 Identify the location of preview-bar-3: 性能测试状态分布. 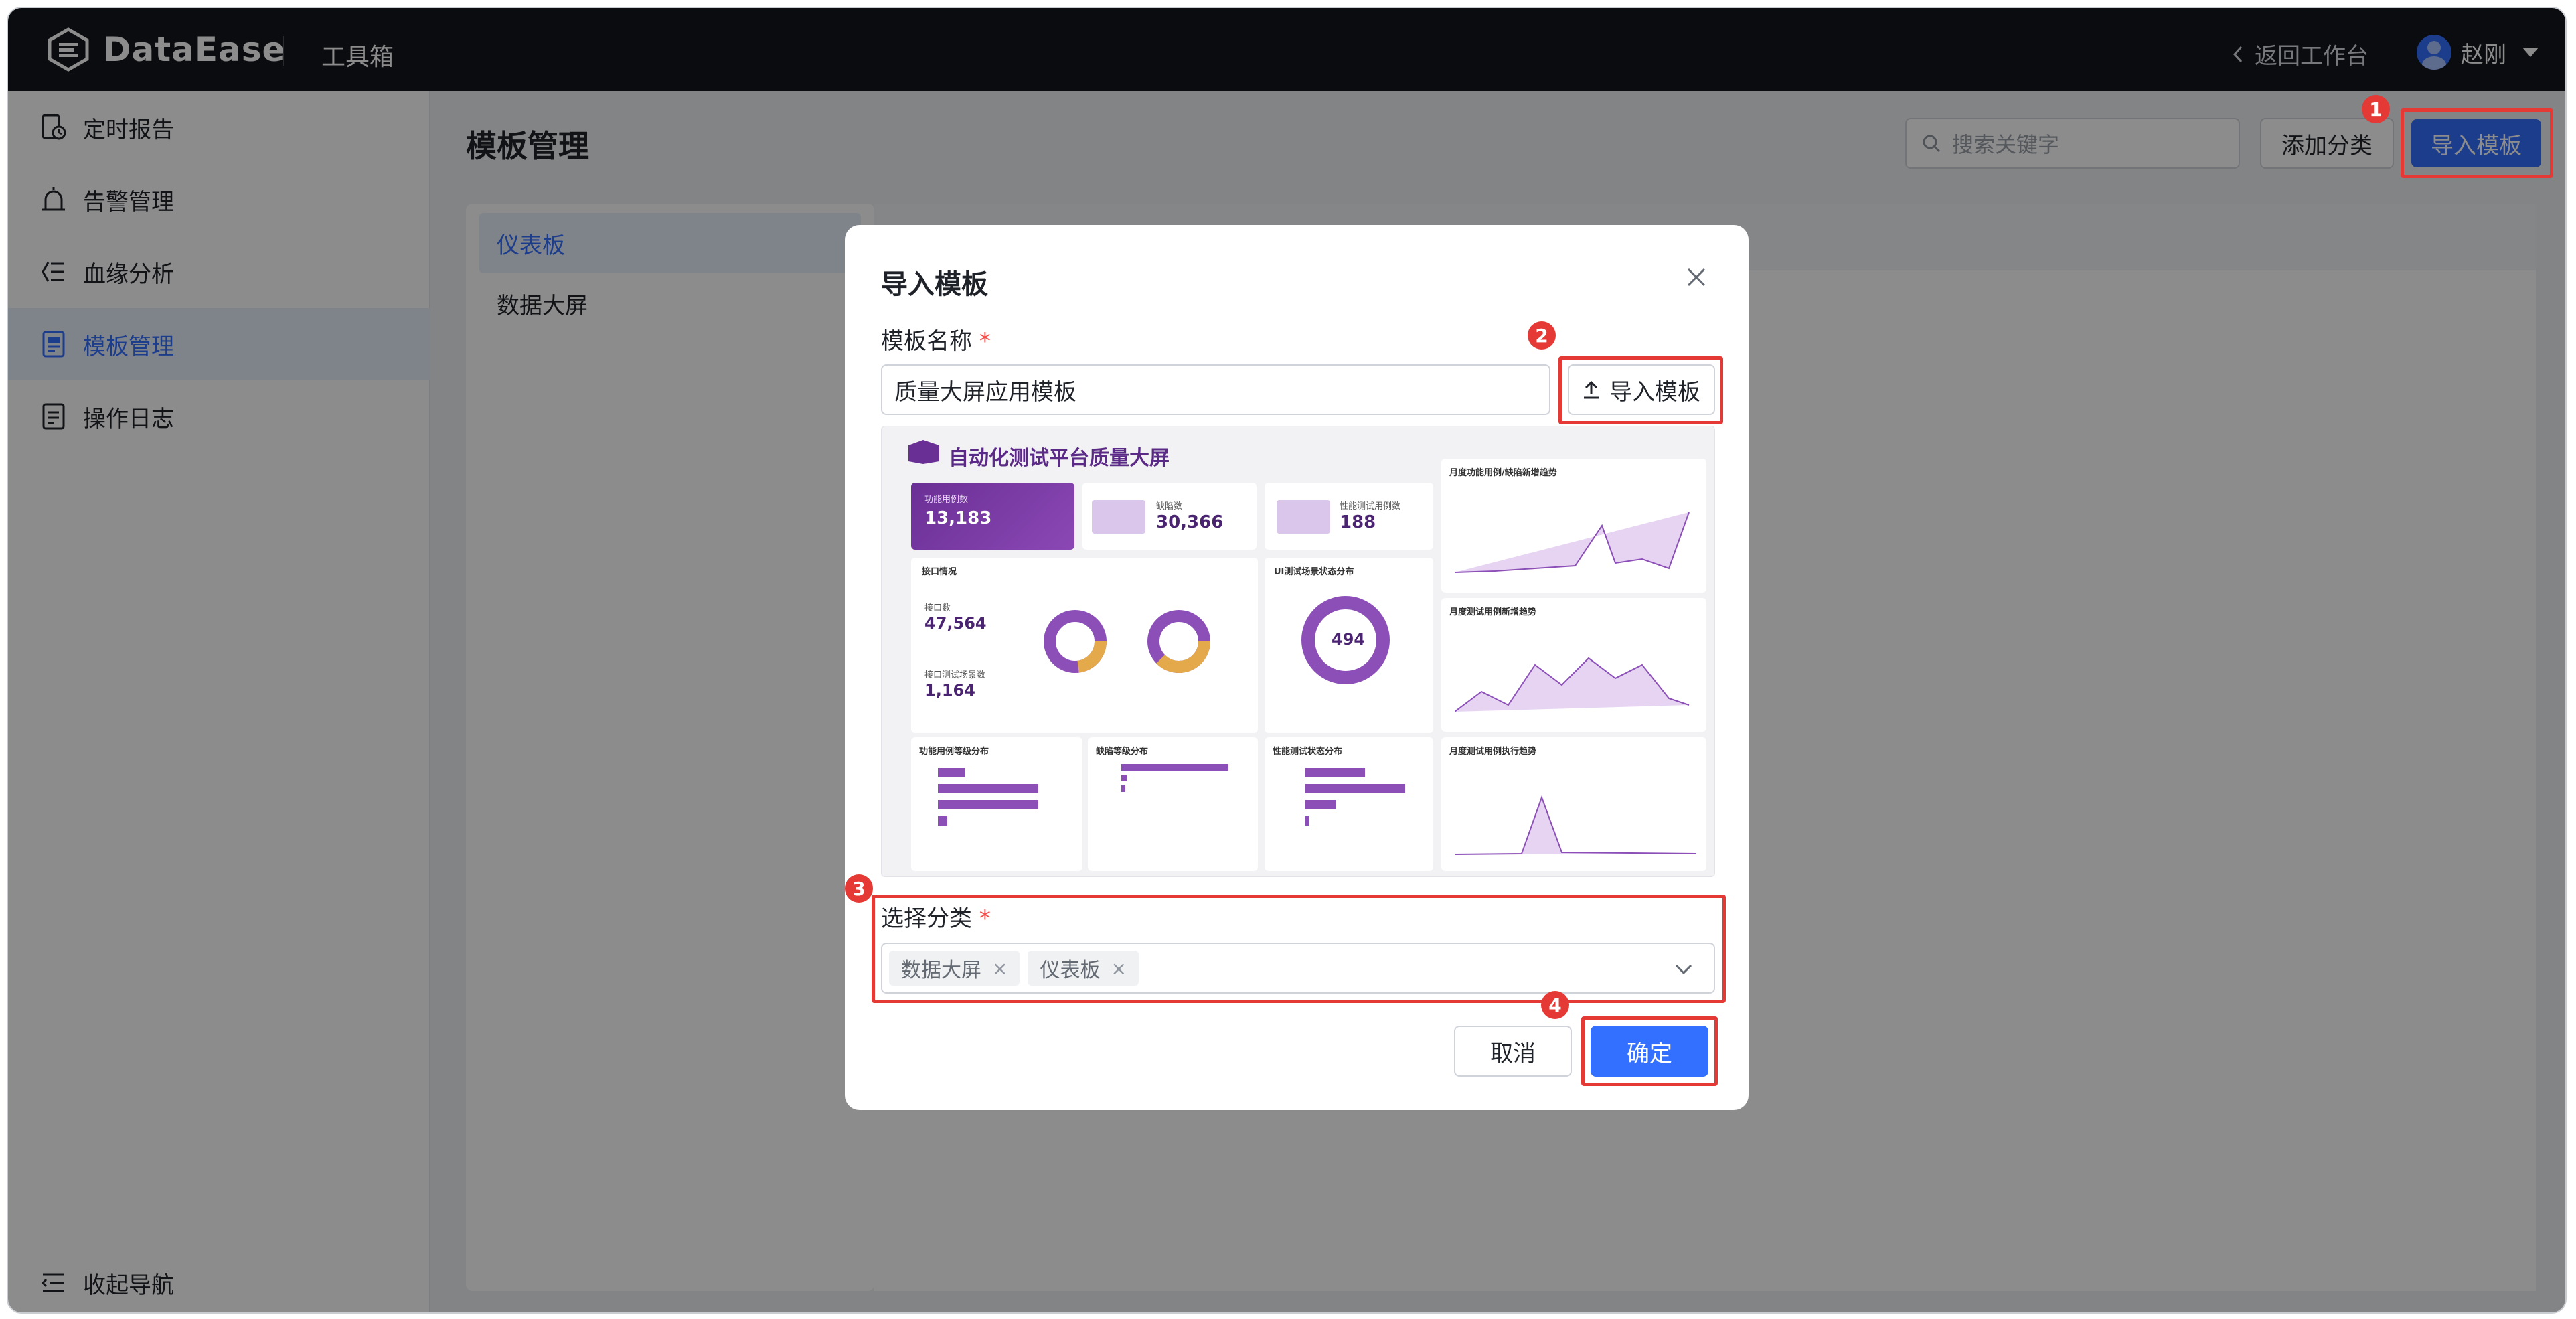
(1349, 804).